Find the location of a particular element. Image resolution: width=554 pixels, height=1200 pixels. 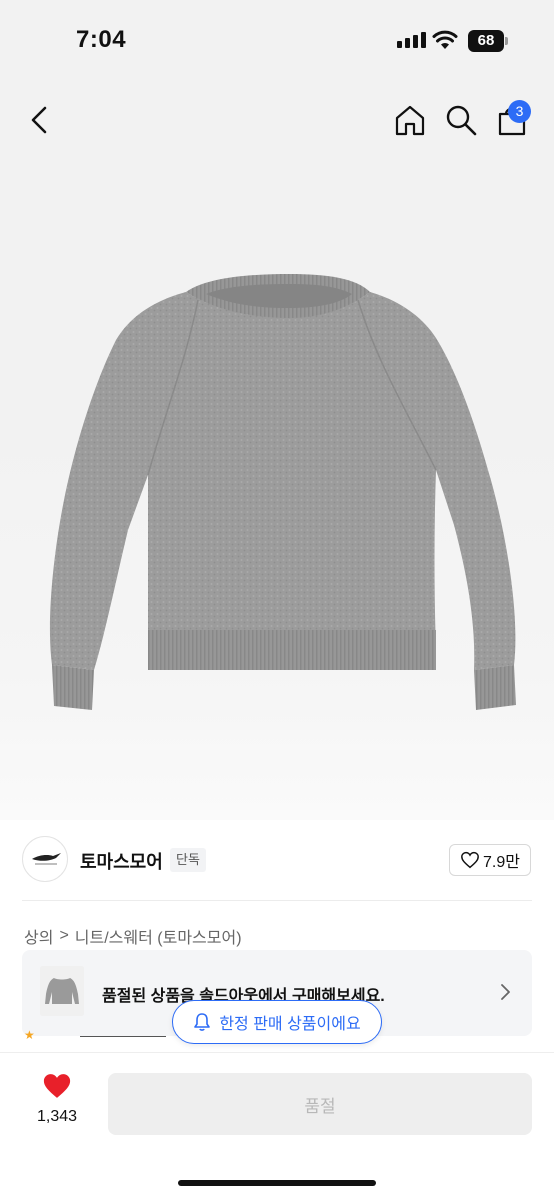

breadcrumb: 상의 > 니트/스웨터 (토마스모어) is located at coordinates (133, 936).